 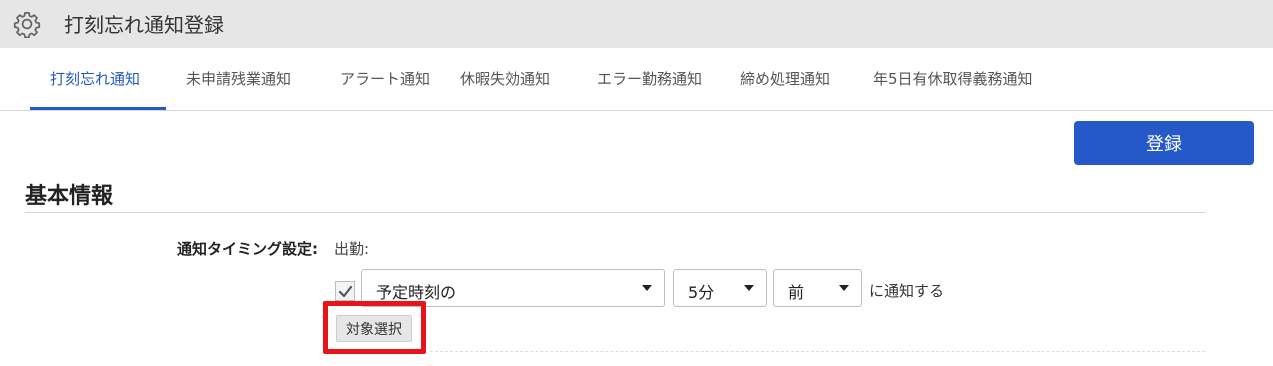 What do you see at coordinates (615, 212) in the screenshot?
I see `section-divider` at bounding box center [615, 212].